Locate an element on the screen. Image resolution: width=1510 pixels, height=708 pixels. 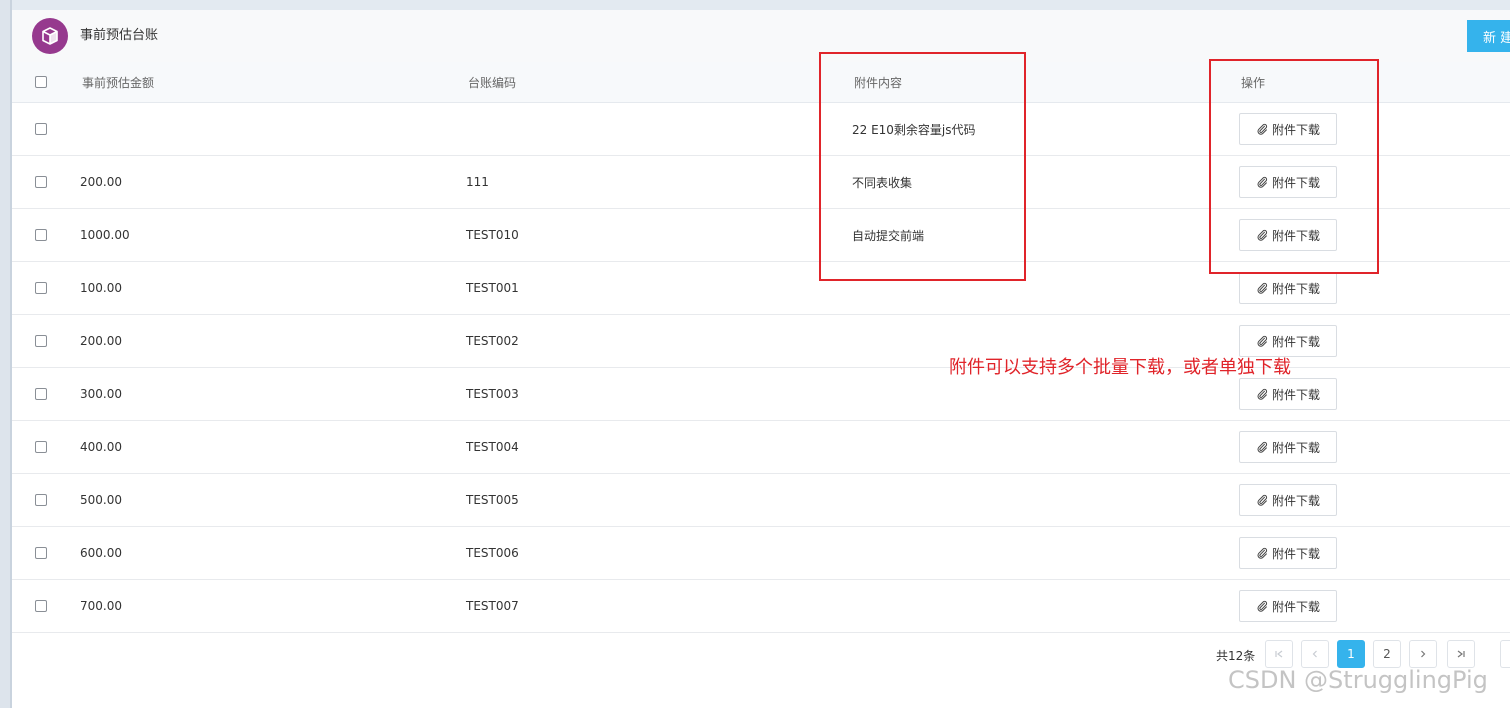
page-size-selector is located at coordinates (1505, 654).